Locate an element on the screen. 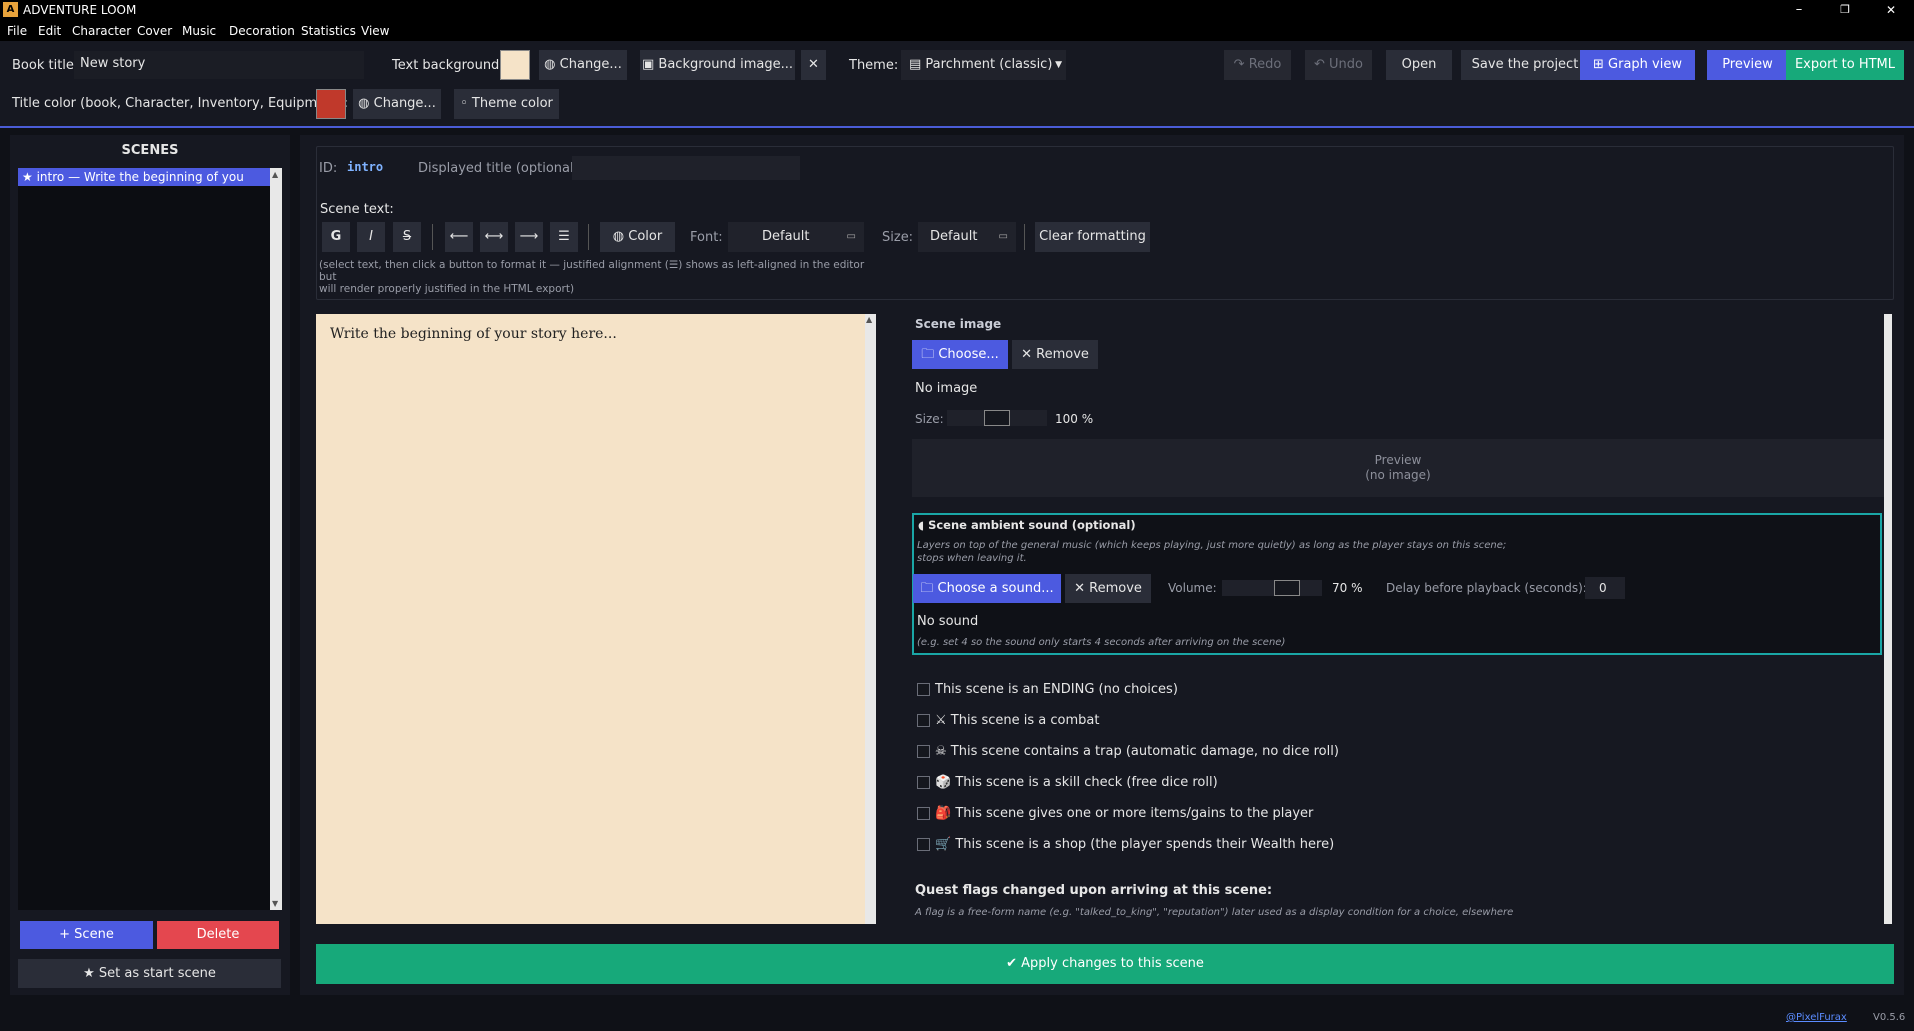  theme-icon: ▤ is located at coordinates (917, 64).